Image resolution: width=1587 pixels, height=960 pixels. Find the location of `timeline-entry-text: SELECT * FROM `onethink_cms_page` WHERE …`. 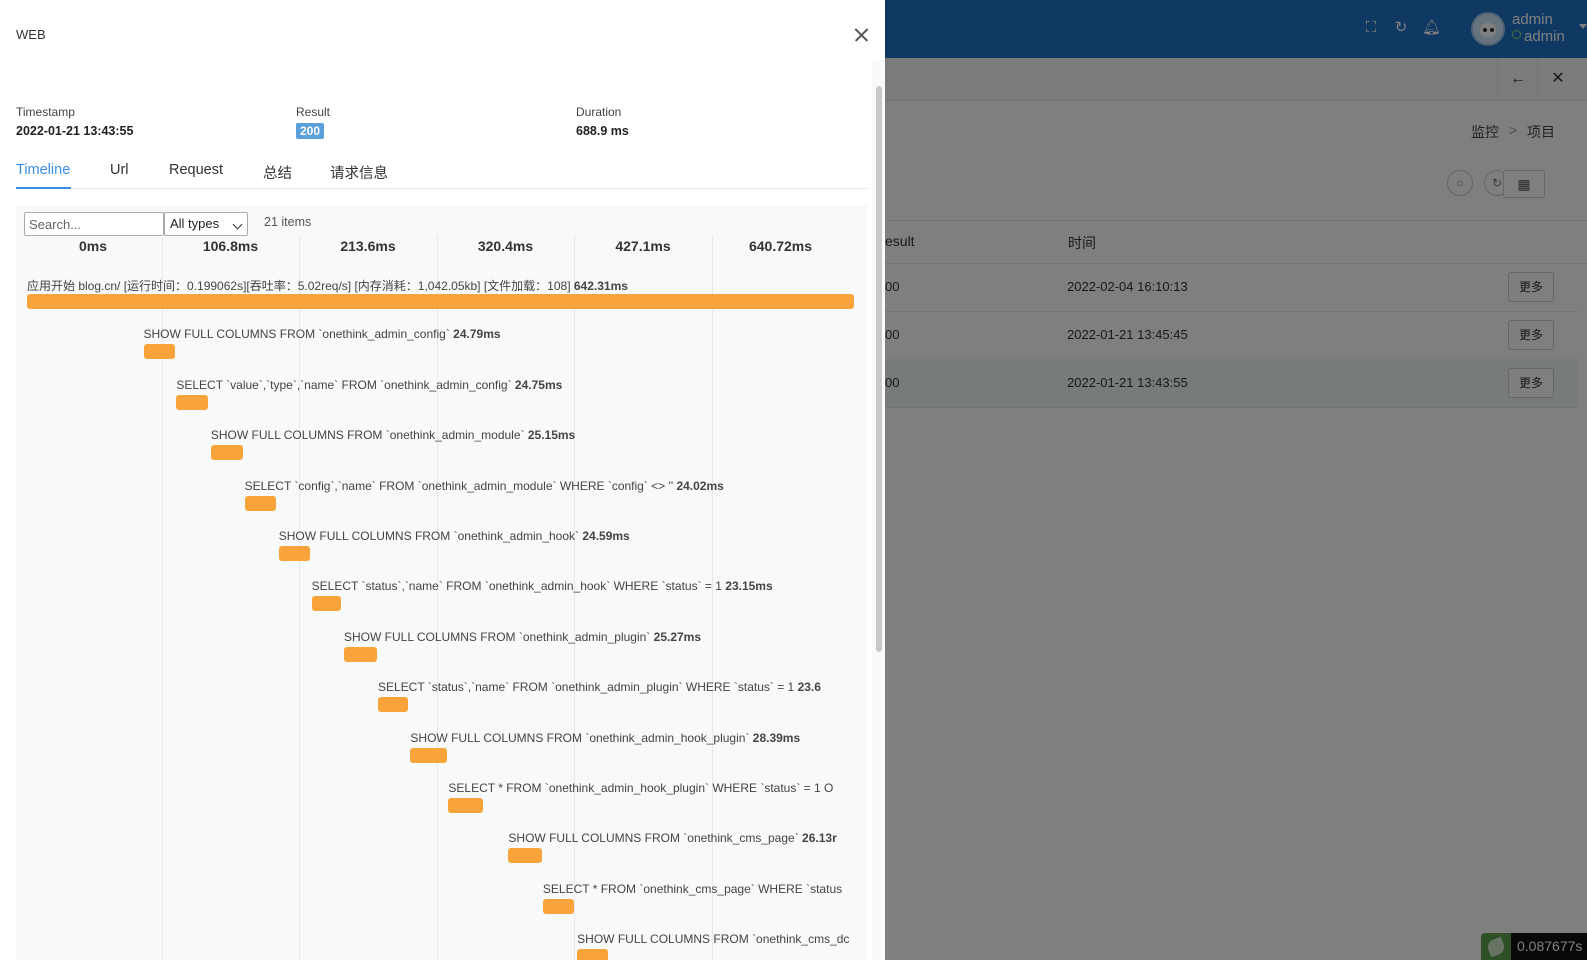

timeline-entry-text: SELECT * FROM `onethink_cms_page` WHERE … is located at coordinates (692, 888).